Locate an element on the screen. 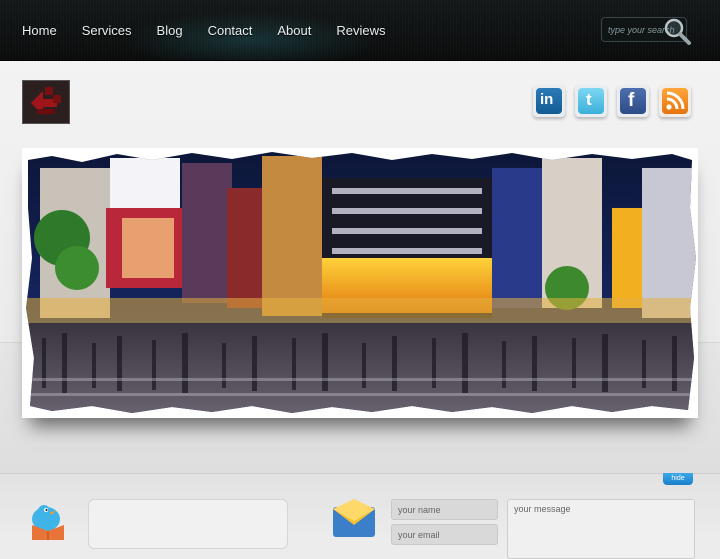 This screenshot has width=720, height=559. rss-button is located at coordinates (675, 101).